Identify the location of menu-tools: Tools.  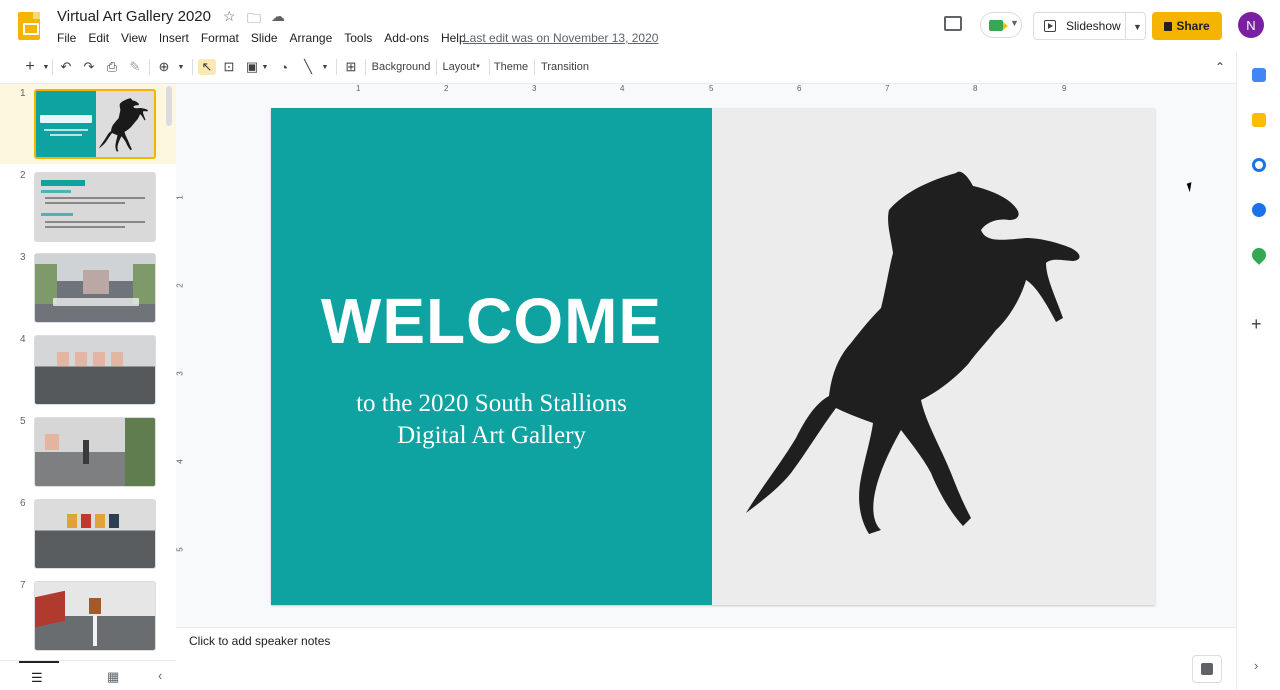
(361, 38).